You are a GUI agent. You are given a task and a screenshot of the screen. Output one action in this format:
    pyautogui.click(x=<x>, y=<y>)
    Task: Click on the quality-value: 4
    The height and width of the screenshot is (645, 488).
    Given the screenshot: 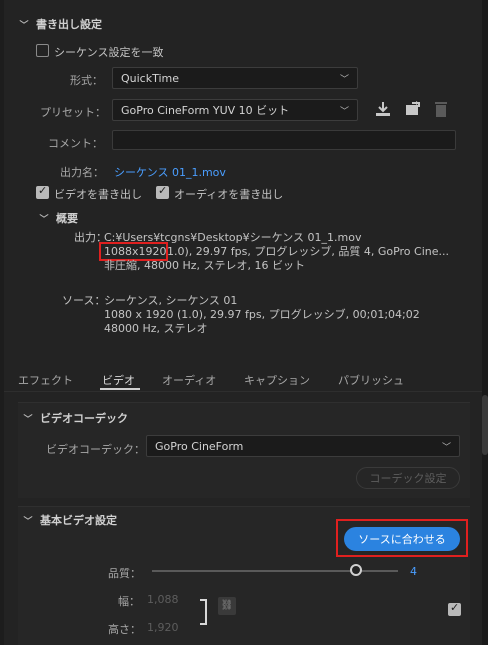 What is the action you would take?
    pyautogui.click(x=413, y=571)
    